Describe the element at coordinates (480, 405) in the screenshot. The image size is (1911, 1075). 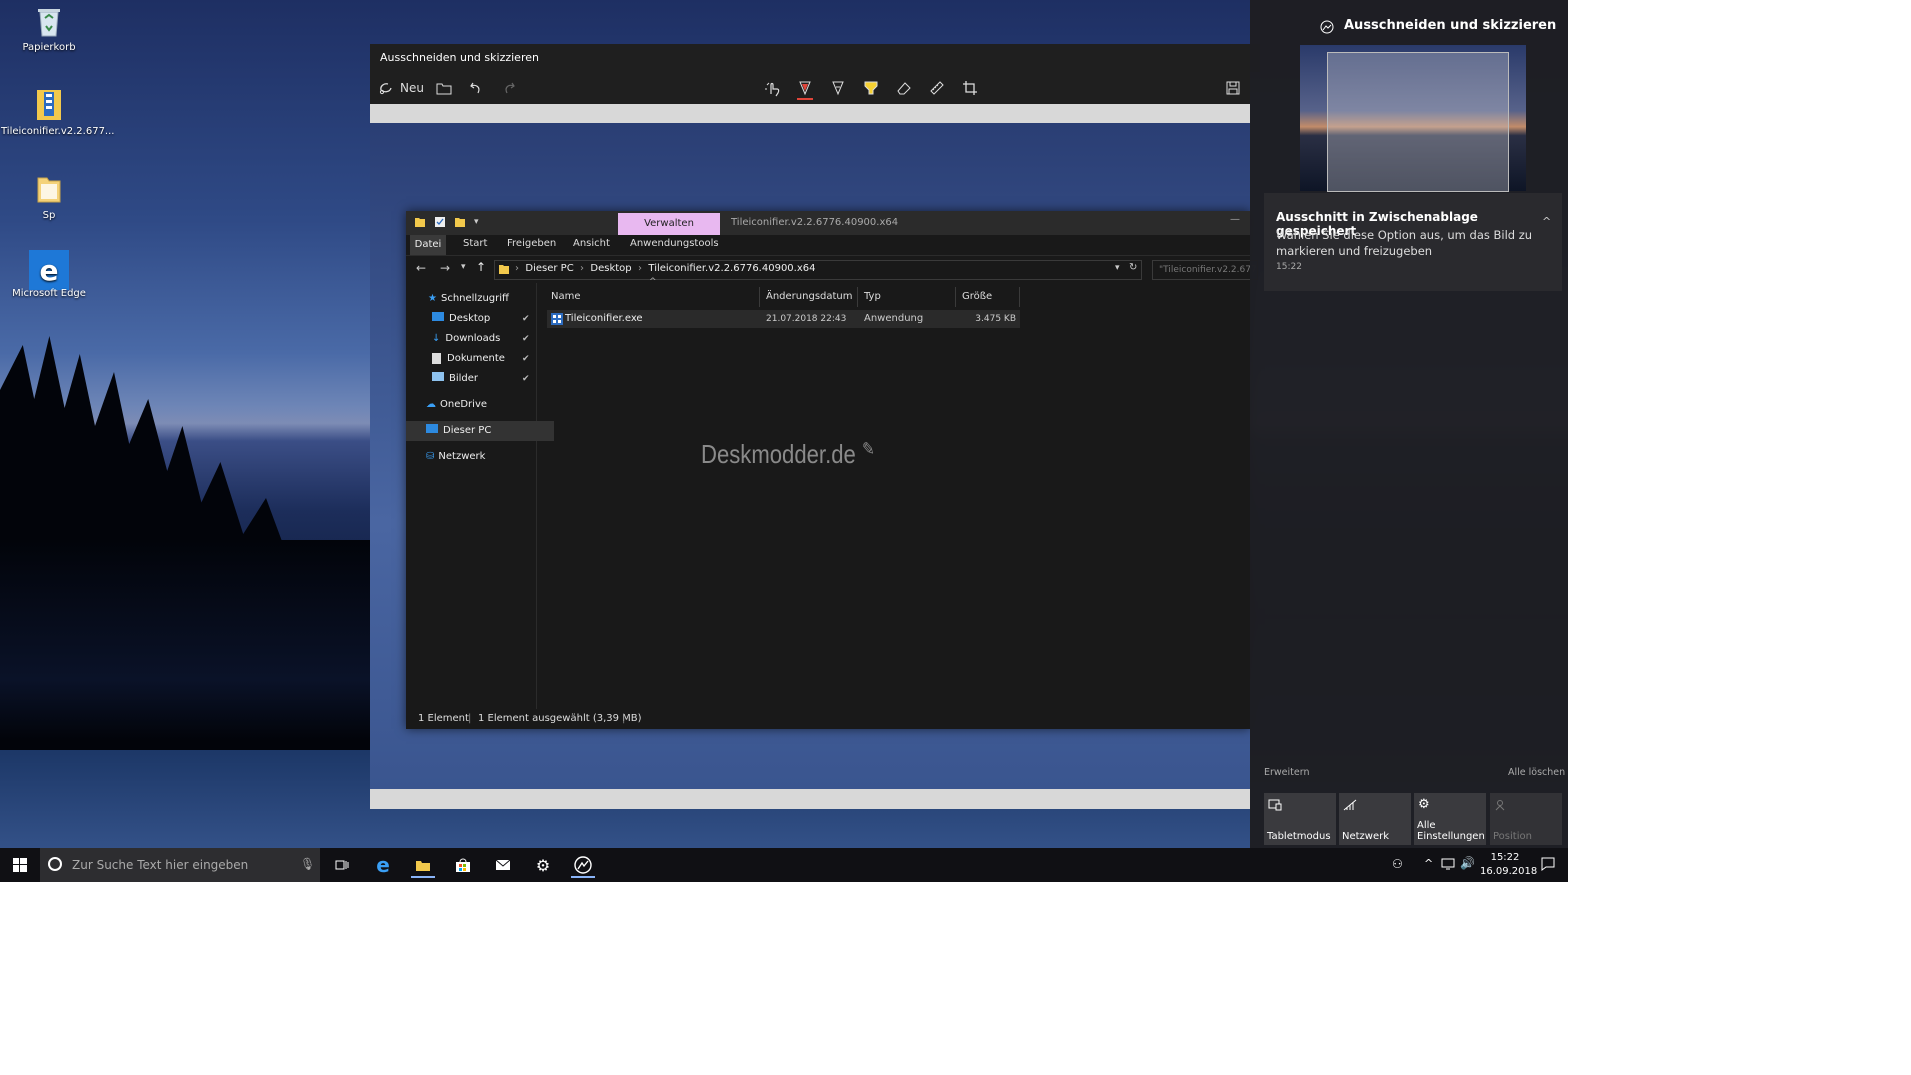
I see `nav-item-onedrive: ☁ OneDrive` at that location.